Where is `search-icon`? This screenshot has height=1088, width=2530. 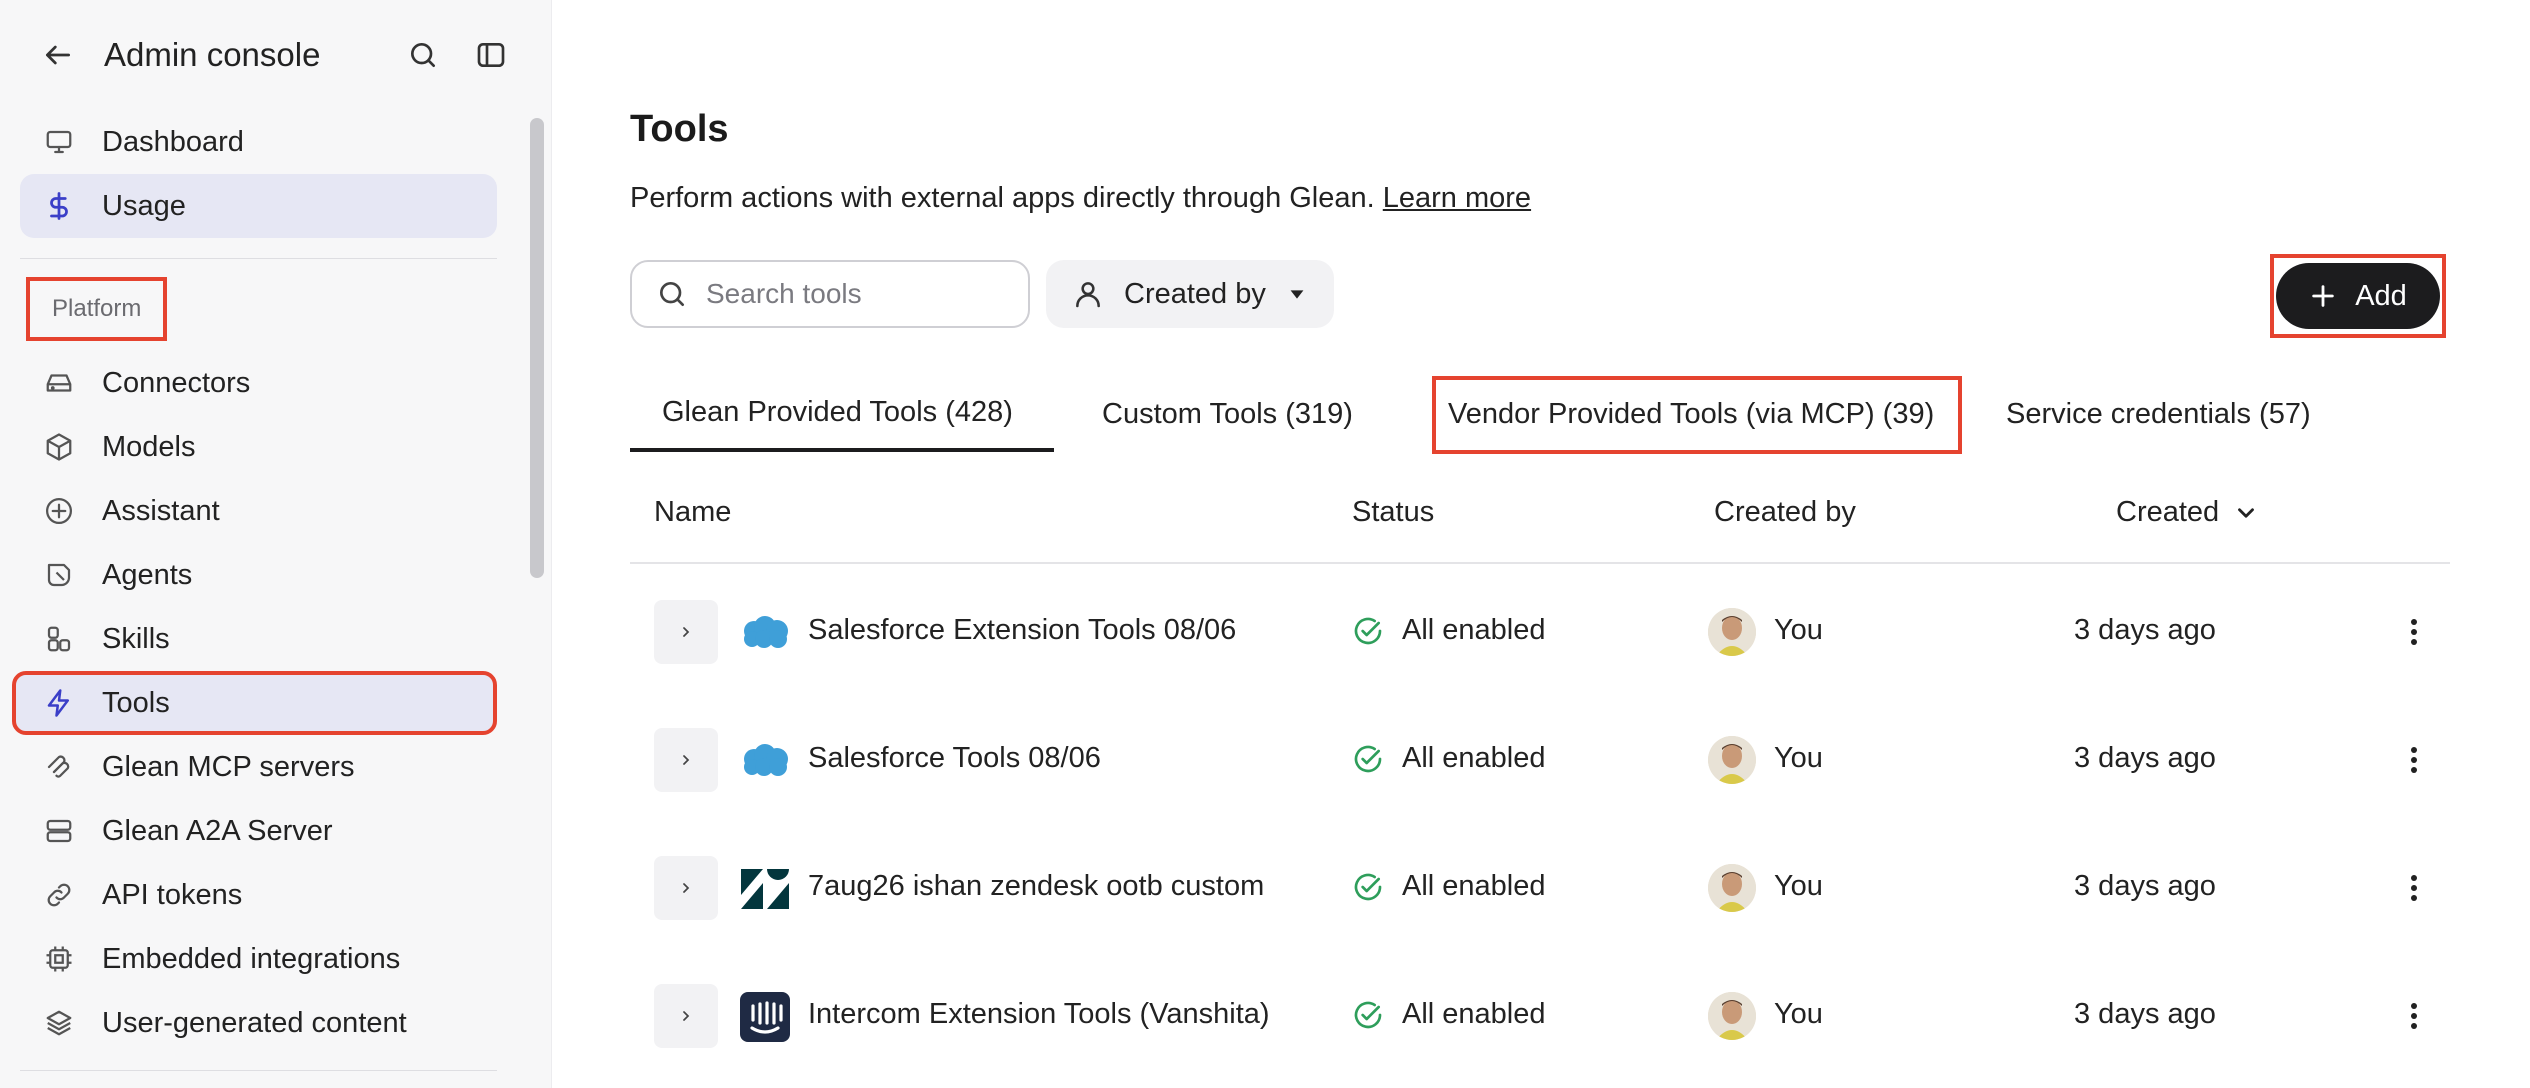
search-icon is located at coordinates (423, 55).